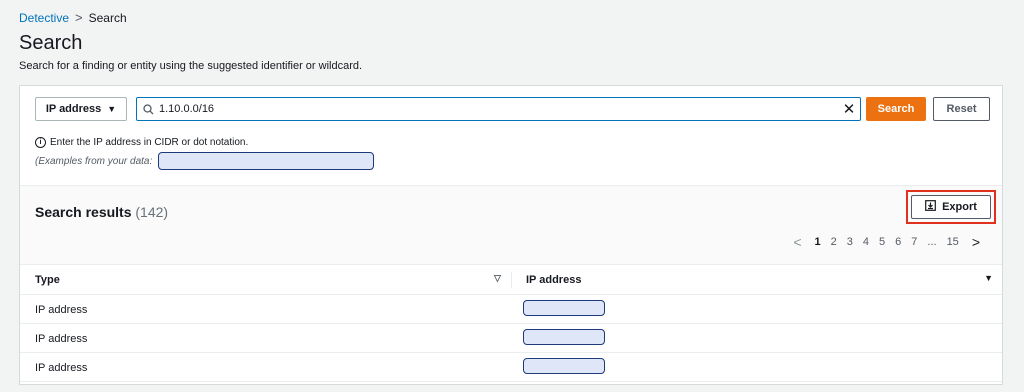  Describe the element at coordinates (797, 242) in the screenshot. I see `pagination-prev: <` at that location.